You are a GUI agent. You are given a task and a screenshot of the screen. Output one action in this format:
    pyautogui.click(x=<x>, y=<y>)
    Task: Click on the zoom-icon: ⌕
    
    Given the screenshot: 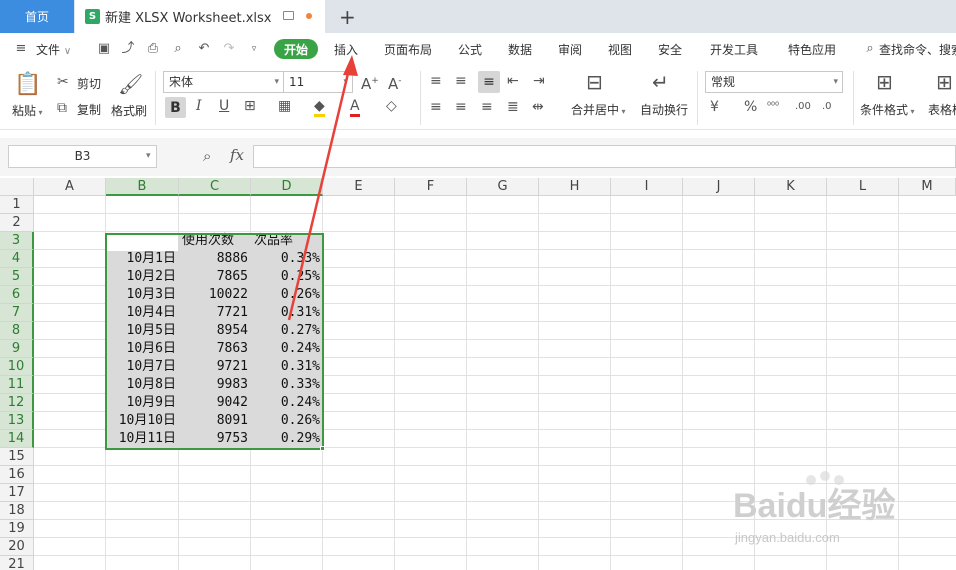 What is the action you would take?
    pyautogui.click(x=207, y=156)
    